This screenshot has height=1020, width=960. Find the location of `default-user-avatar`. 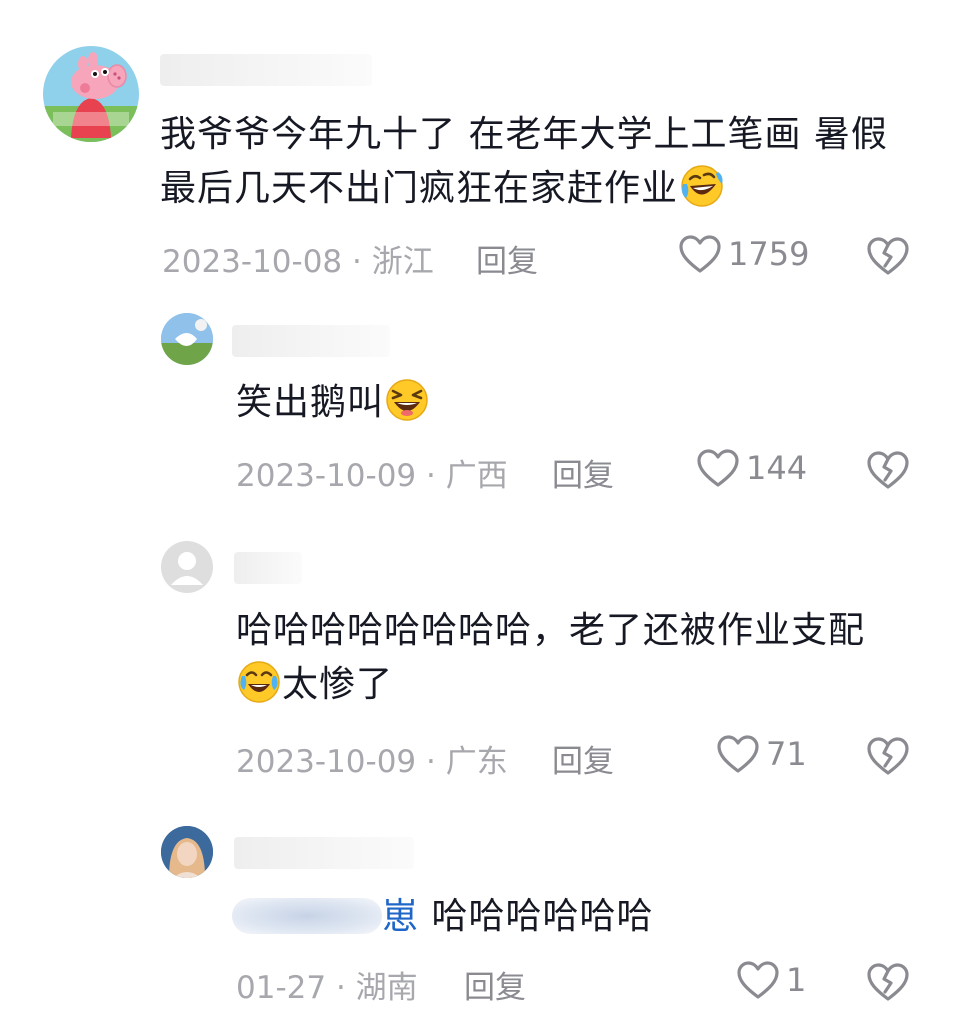

default-user-avatar is located at coordinates (187, 567).